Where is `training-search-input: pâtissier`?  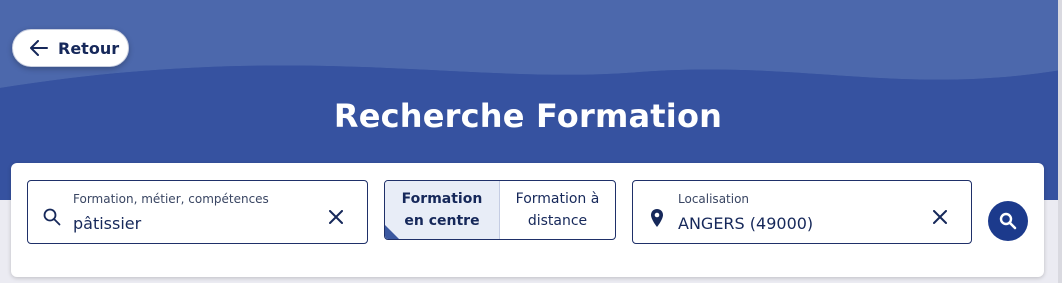
training-search-input: pâtissier is located at coordinates (107, 223).